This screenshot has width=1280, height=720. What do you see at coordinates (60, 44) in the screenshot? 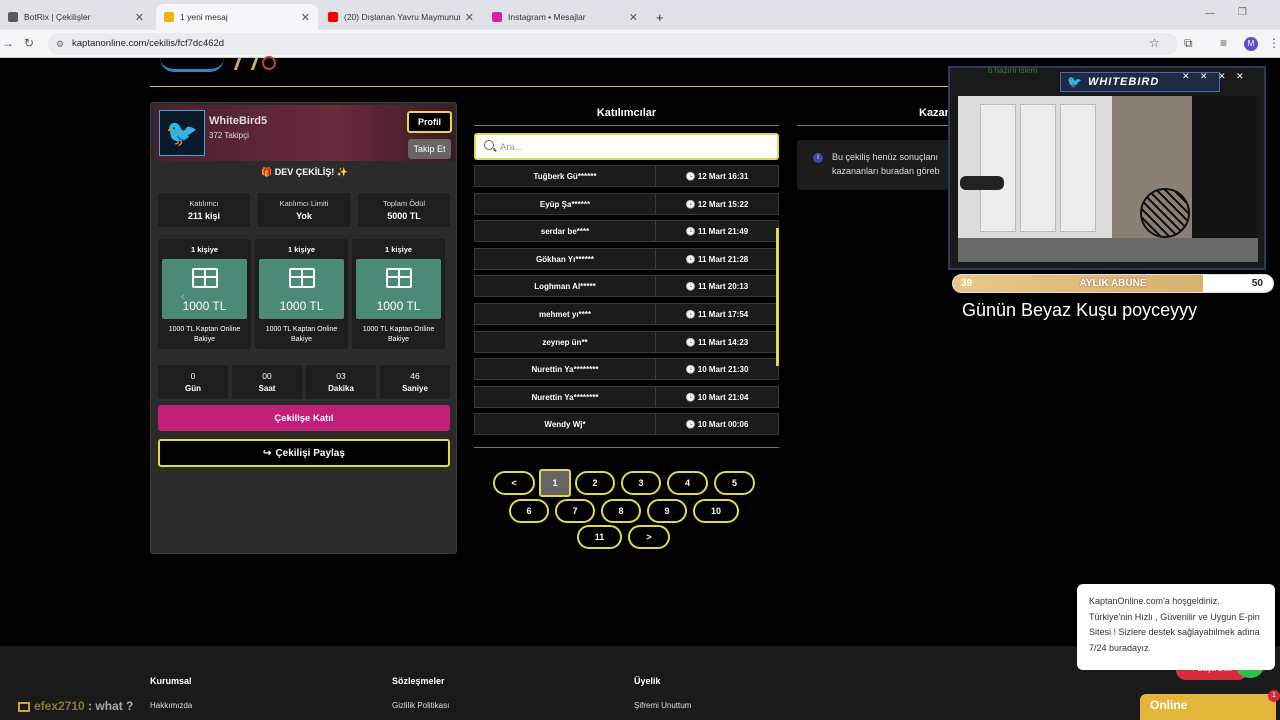
I see `site-info-icon: ⚙` at bounding box center [60, 44].